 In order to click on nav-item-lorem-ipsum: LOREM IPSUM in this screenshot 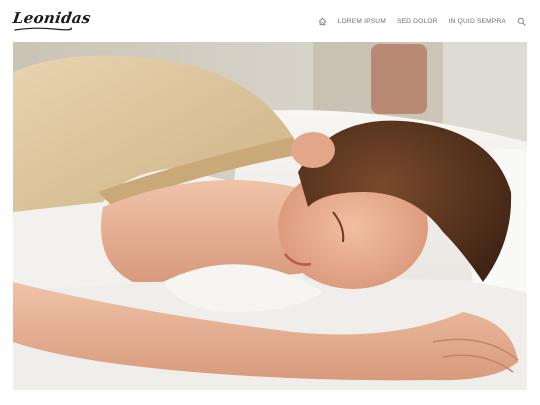, I will do `click(362, 21)`.